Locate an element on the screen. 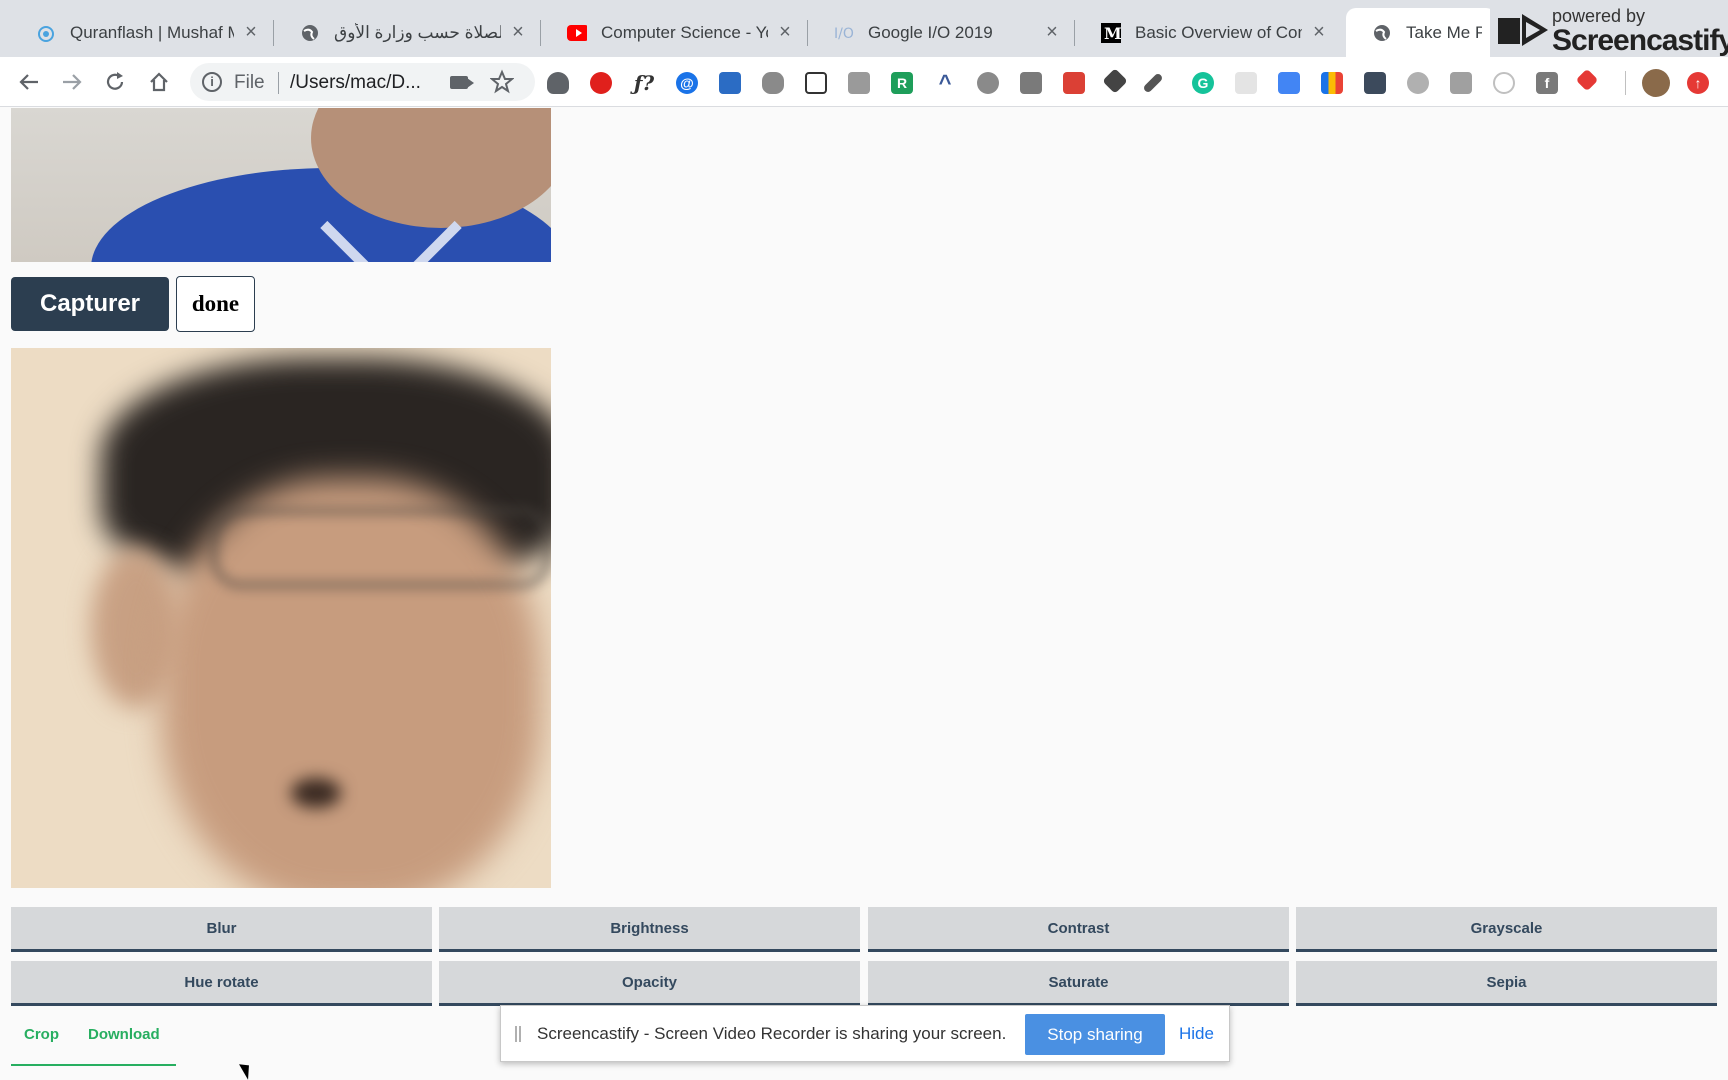 This screenshot has height=1080, width=1728. stop-sharing-button: Stop sharing is located at coordinates (1095, 1034).